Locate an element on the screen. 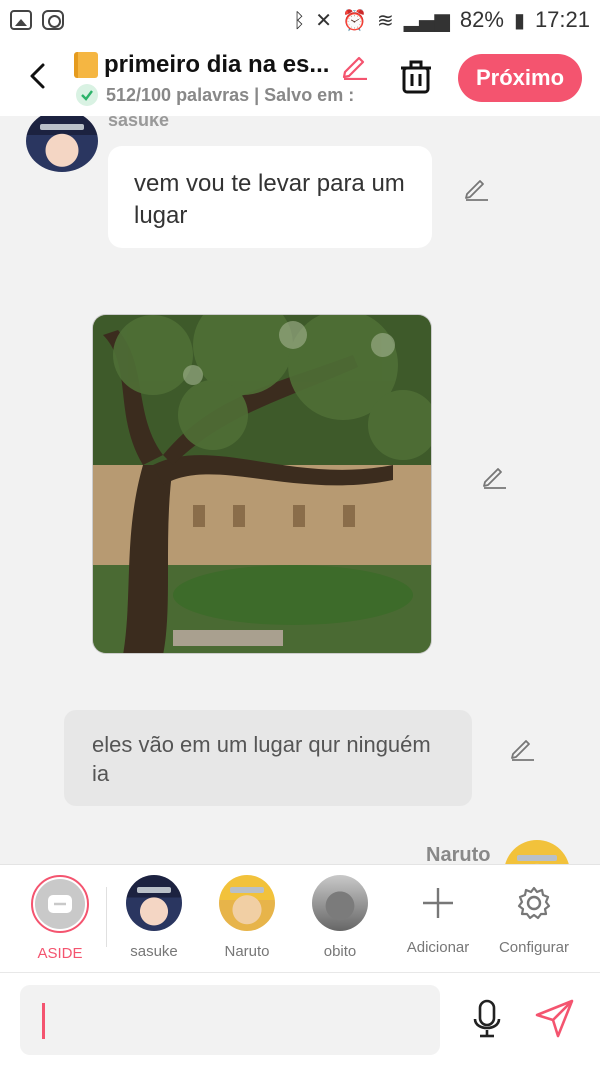 Image resolution: width=600 pixels, height=1067 pixels. battery-icon: ▮ is located at coordinates (519, 20).